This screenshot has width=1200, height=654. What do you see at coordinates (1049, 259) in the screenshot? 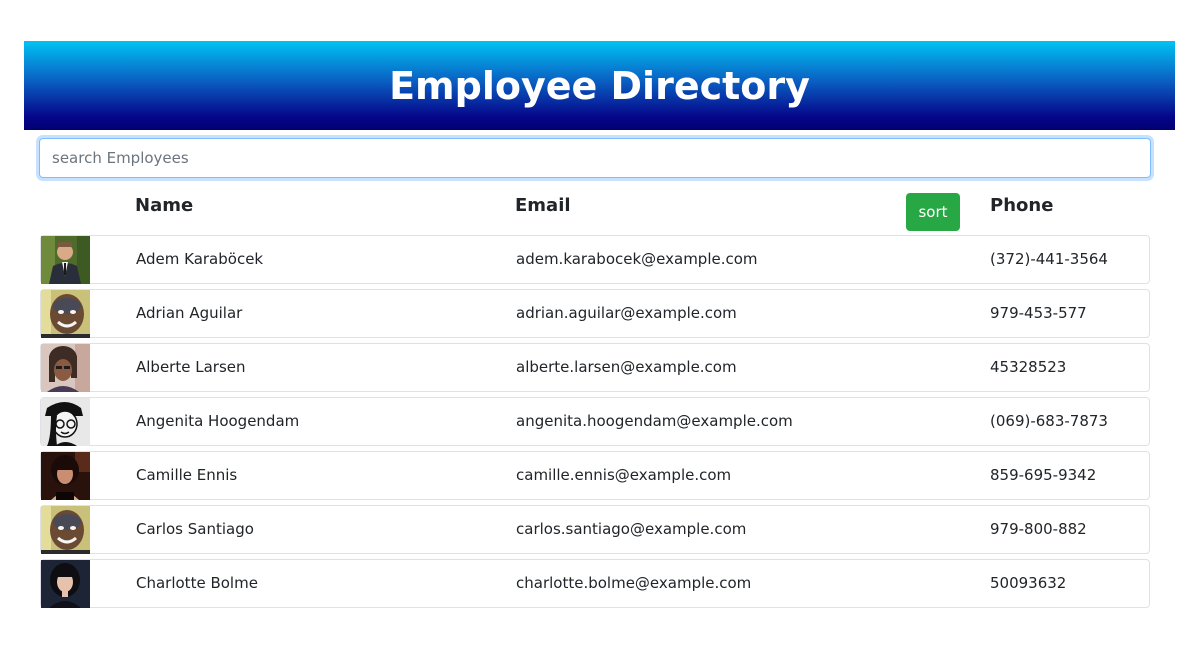
I see `employee-phone: (372)-441-3564` at bounding box center [1049, 259].